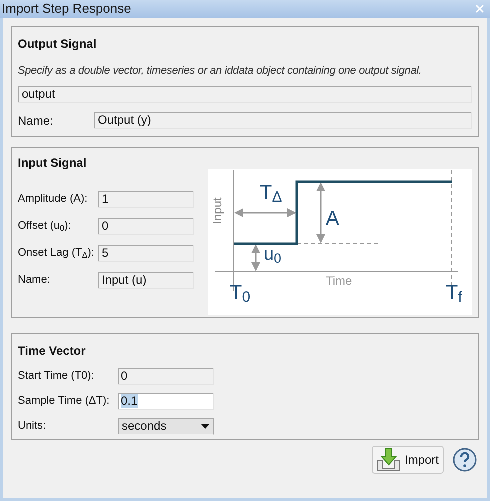  Describe the element at coordinates (146, 280) in the screenshot. I see `text-field: Input (u)` at that location.